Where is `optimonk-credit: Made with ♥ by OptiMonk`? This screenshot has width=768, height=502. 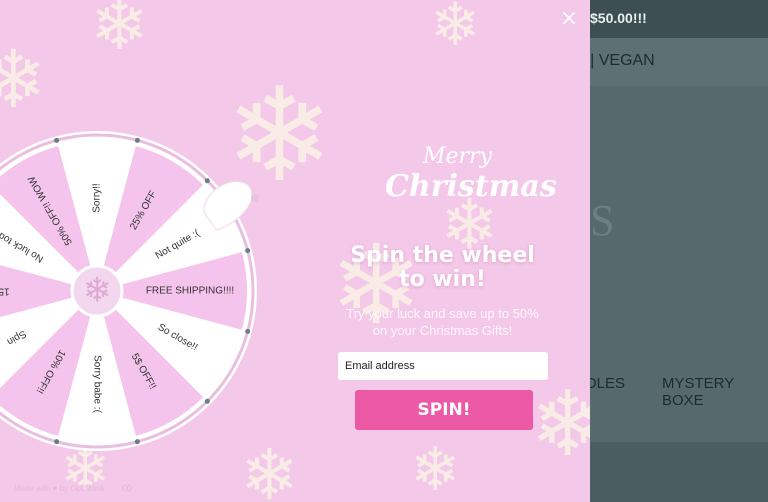
optimonk-credit: Made with ♥ by OptiMonk is located at coordinates (59, 488).